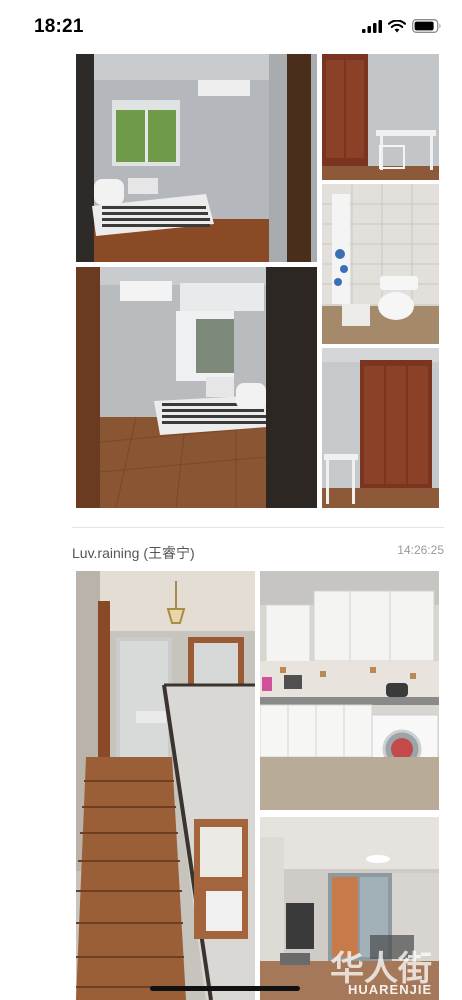 This screenshot has width=462, height=1000. I want to click on post-timestamp: 14:26:25, so click(420, 550).